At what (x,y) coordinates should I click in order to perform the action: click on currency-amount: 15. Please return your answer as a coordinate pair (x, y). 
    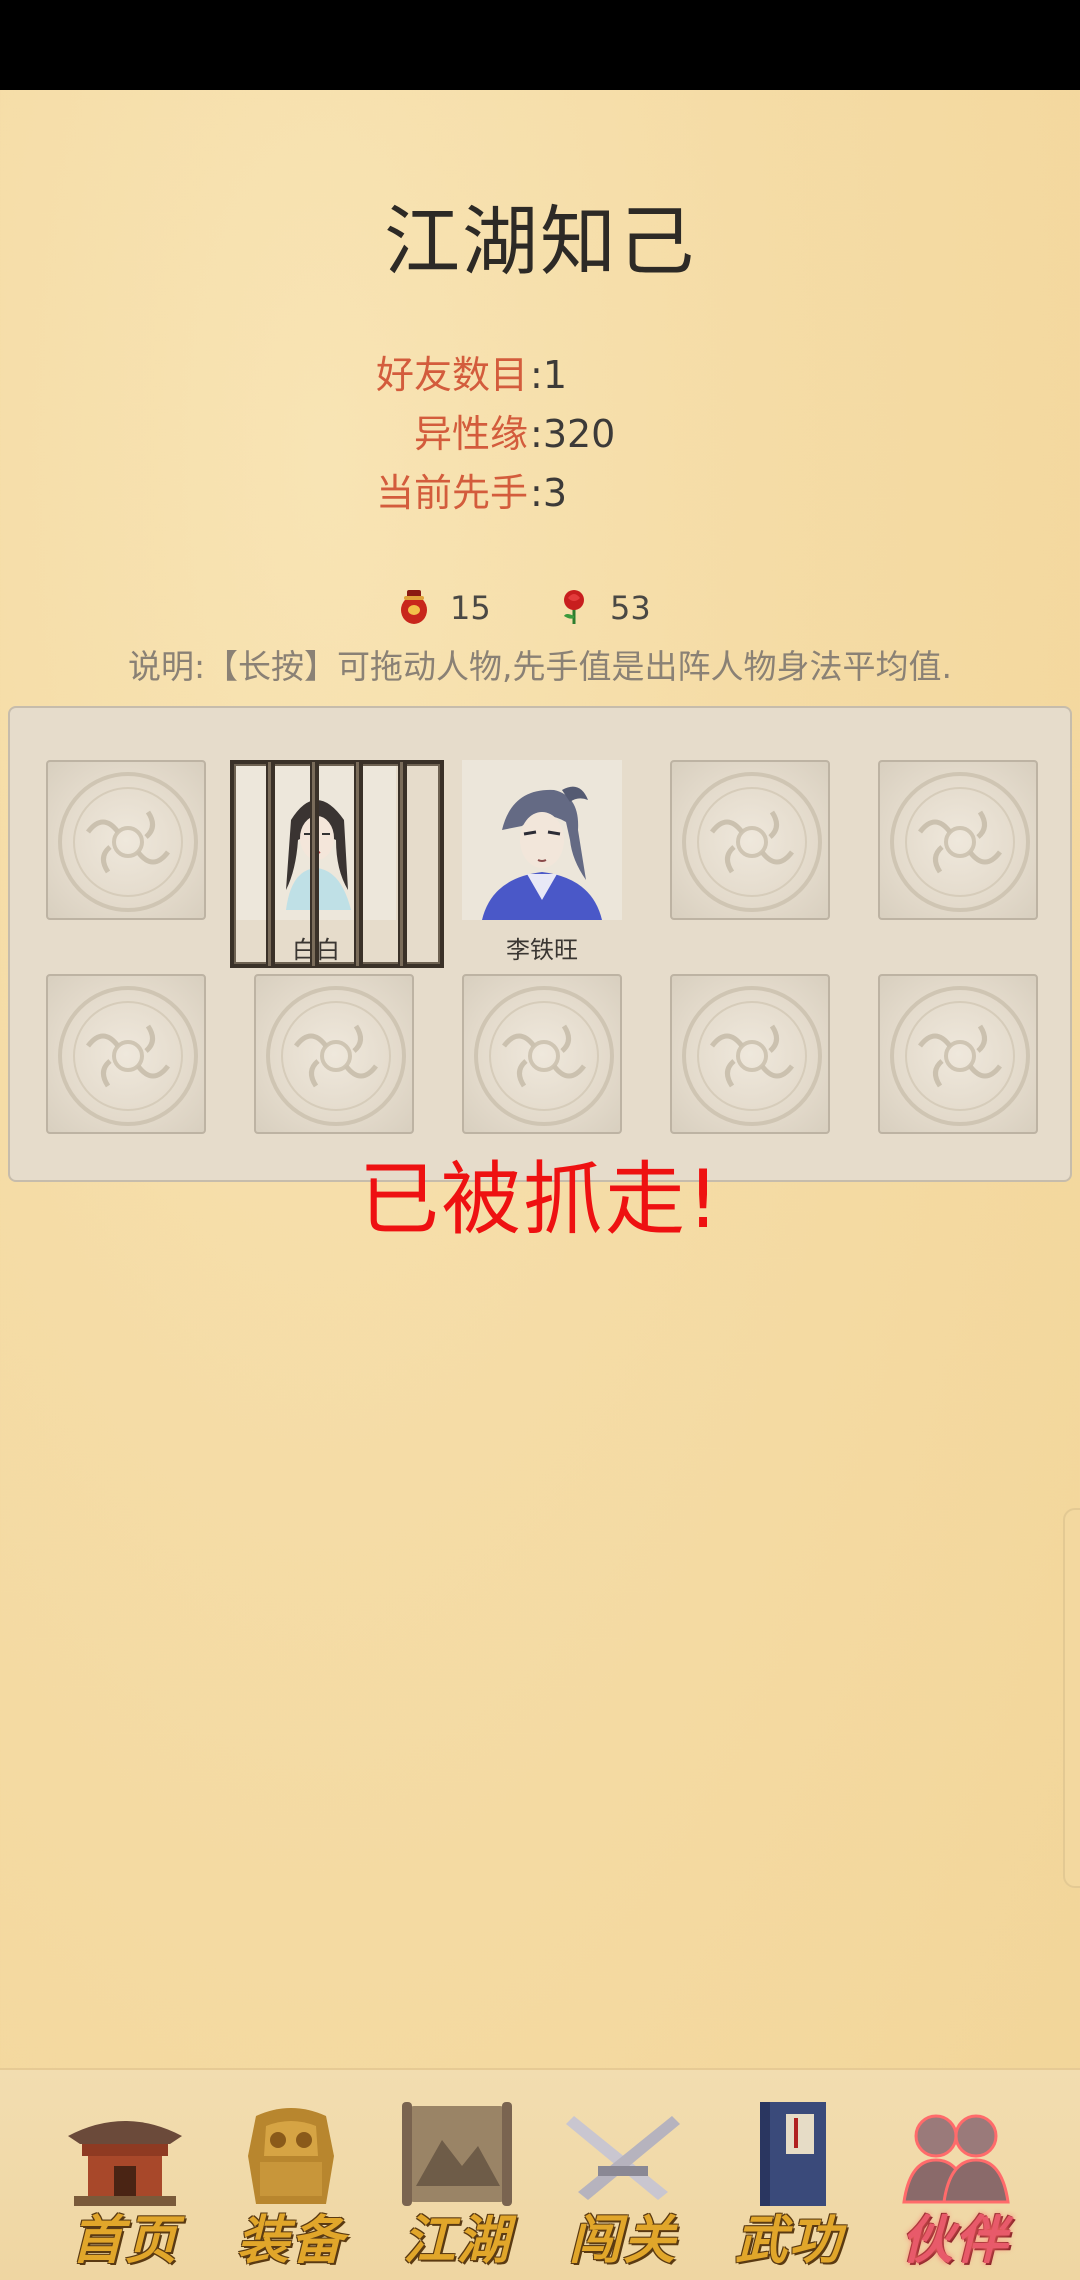
    Looking at the image, I should click on (470, 608).